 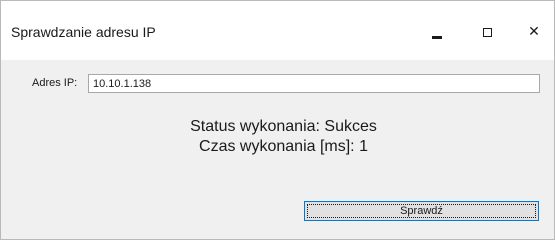 I want to click on execution-status-text: Status wykonania: Sukces, so click(x=283, y=126).